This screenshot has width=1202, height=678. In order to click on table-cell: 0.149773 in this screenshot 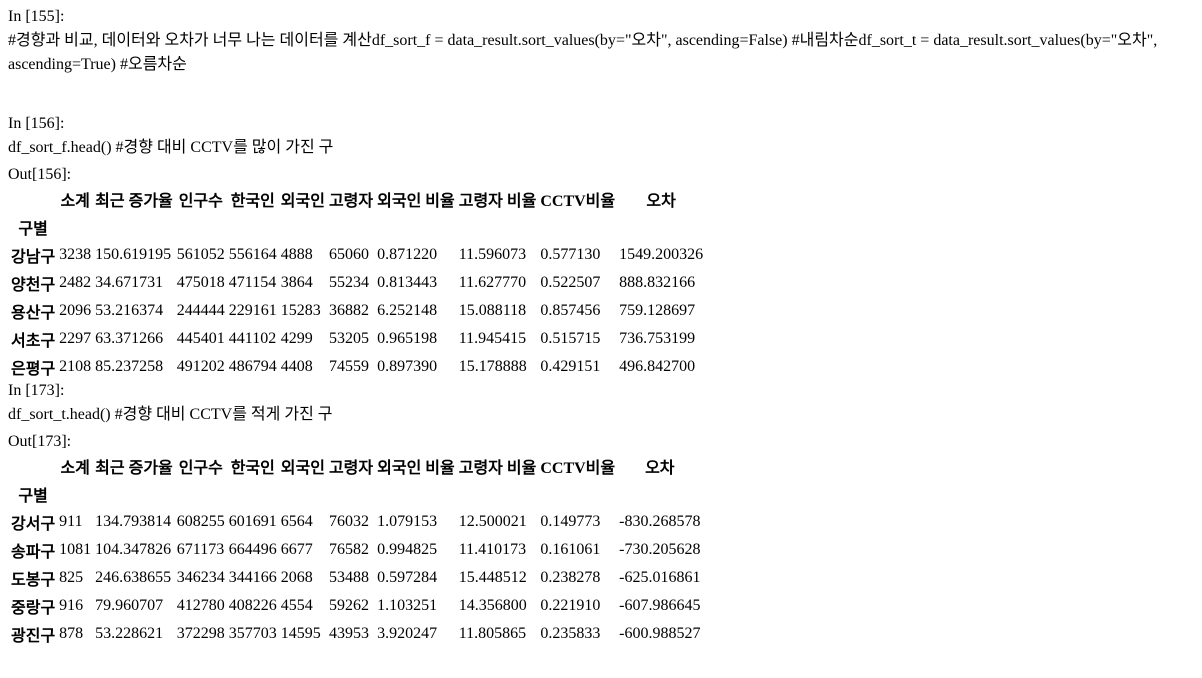, I will do `click(570, 521)`.